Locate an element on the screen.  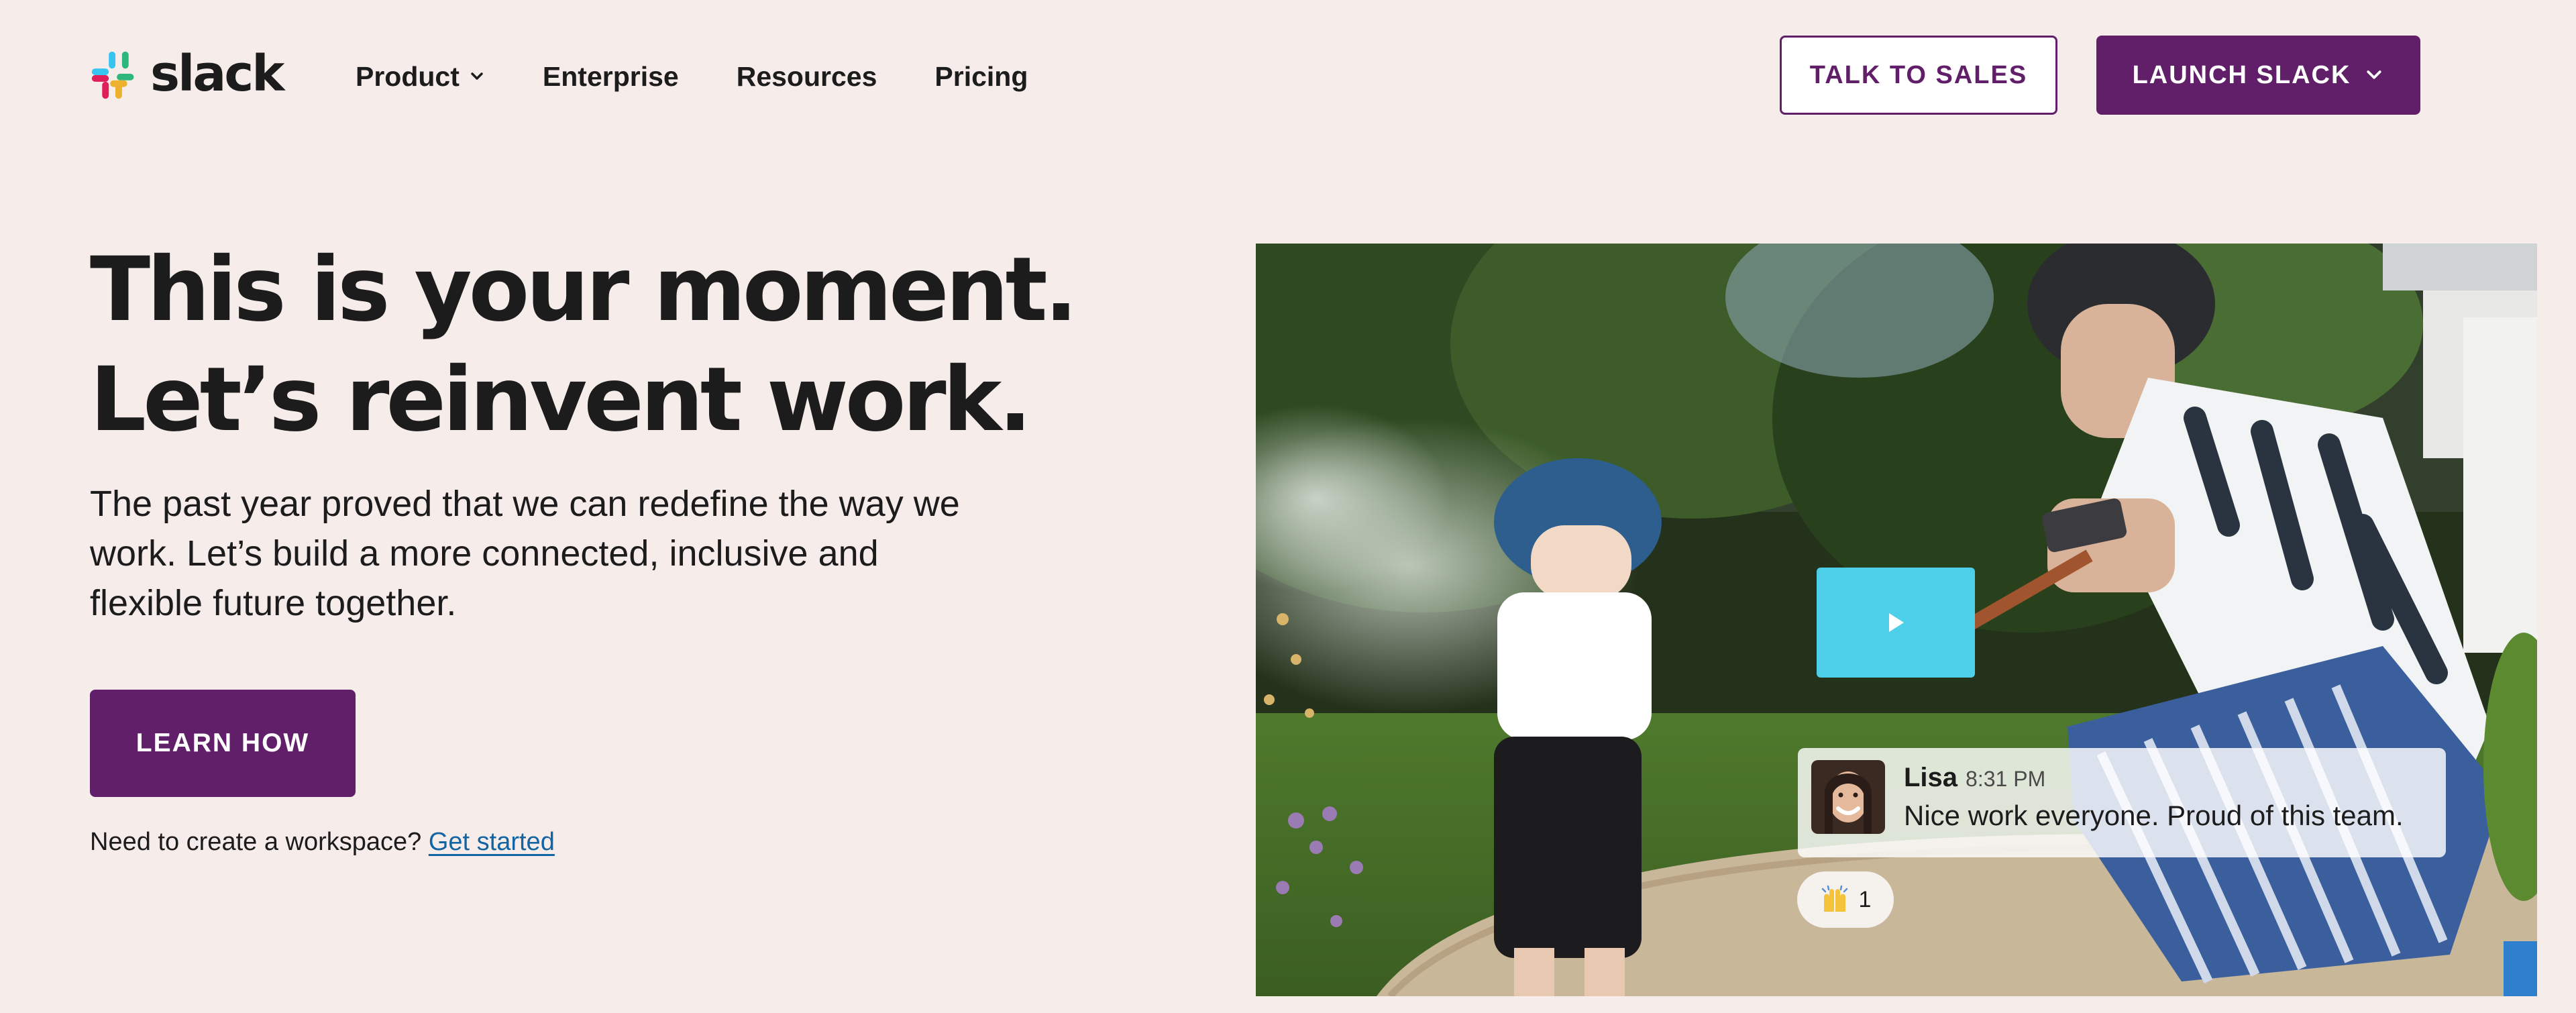
avatar is located at coordinates (1848, 797).